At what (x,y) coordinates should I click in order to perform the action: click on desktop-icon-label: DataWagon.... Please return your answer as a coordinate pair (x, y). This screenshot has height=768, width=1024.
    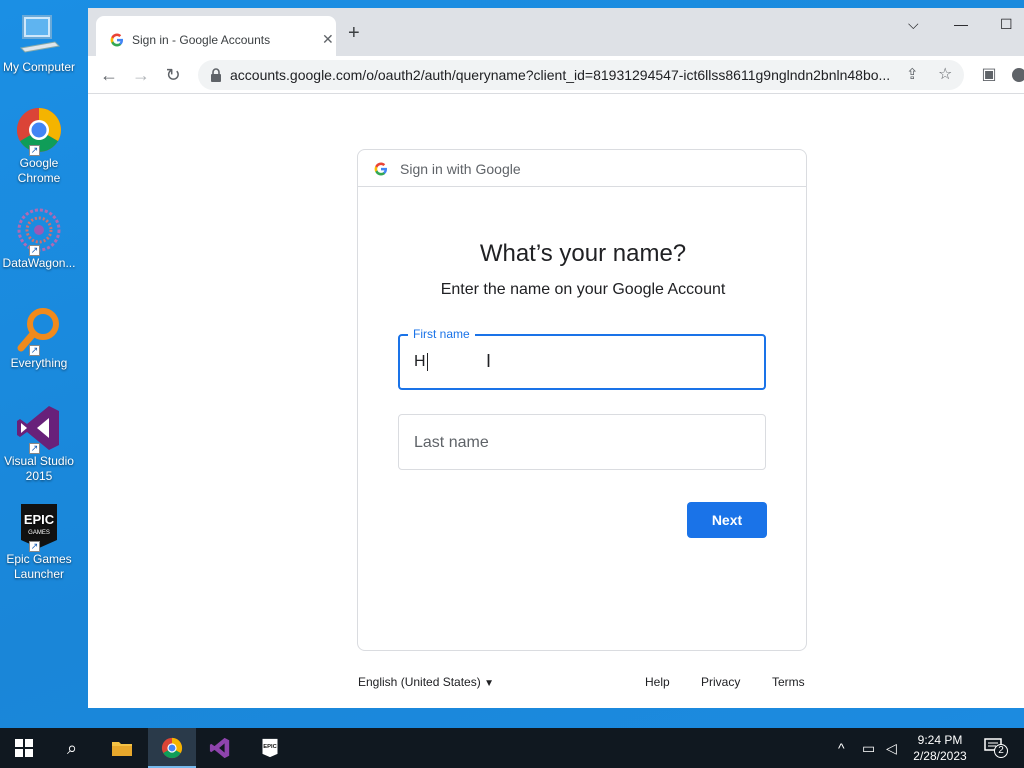
    Looking at the image, I should click on (39, 263).